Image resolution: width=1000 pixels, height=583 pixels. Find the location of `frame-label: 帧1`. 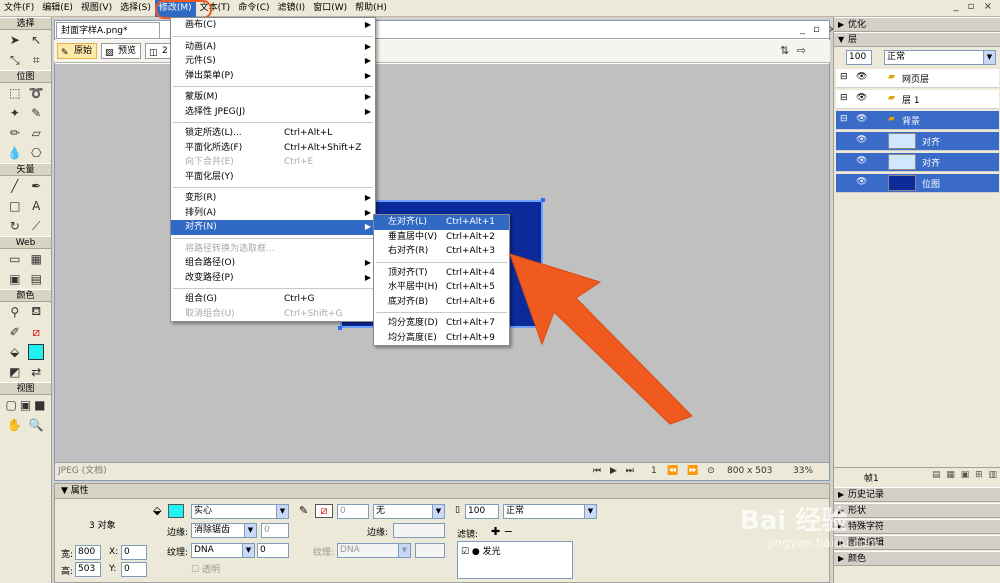

frame-label: 帧1 is located at coordinates (871, 477).